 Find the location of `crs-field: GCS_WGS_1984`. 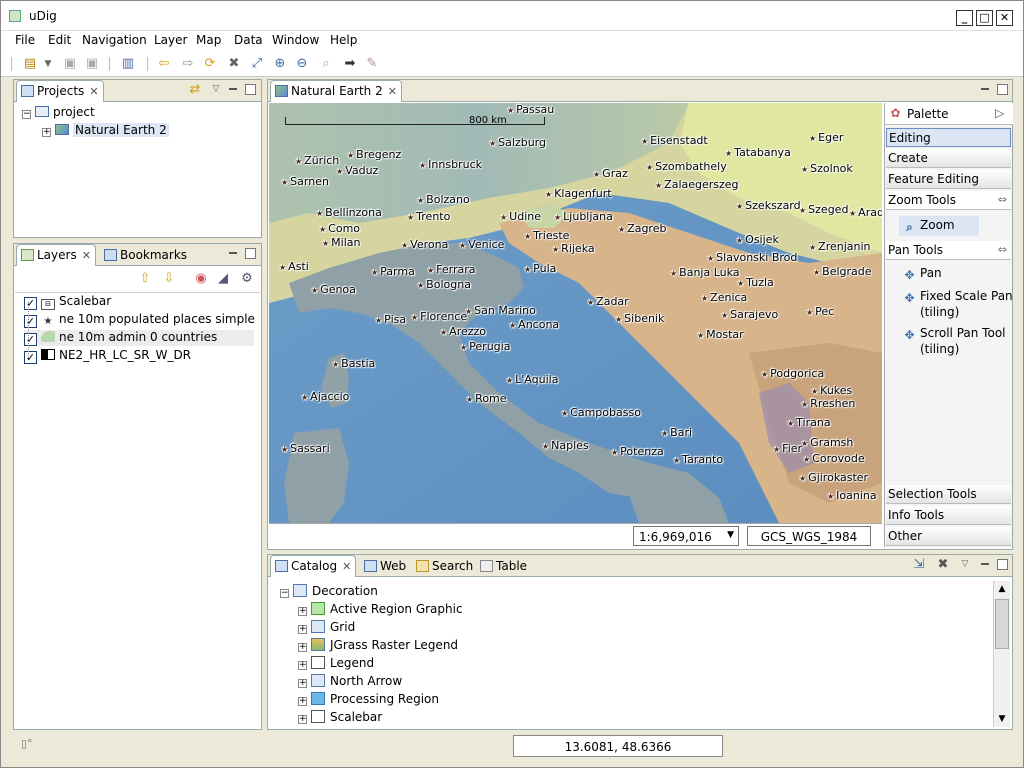

crs-field: GCS_WGS_1984 is located at coordinates (809, 536).